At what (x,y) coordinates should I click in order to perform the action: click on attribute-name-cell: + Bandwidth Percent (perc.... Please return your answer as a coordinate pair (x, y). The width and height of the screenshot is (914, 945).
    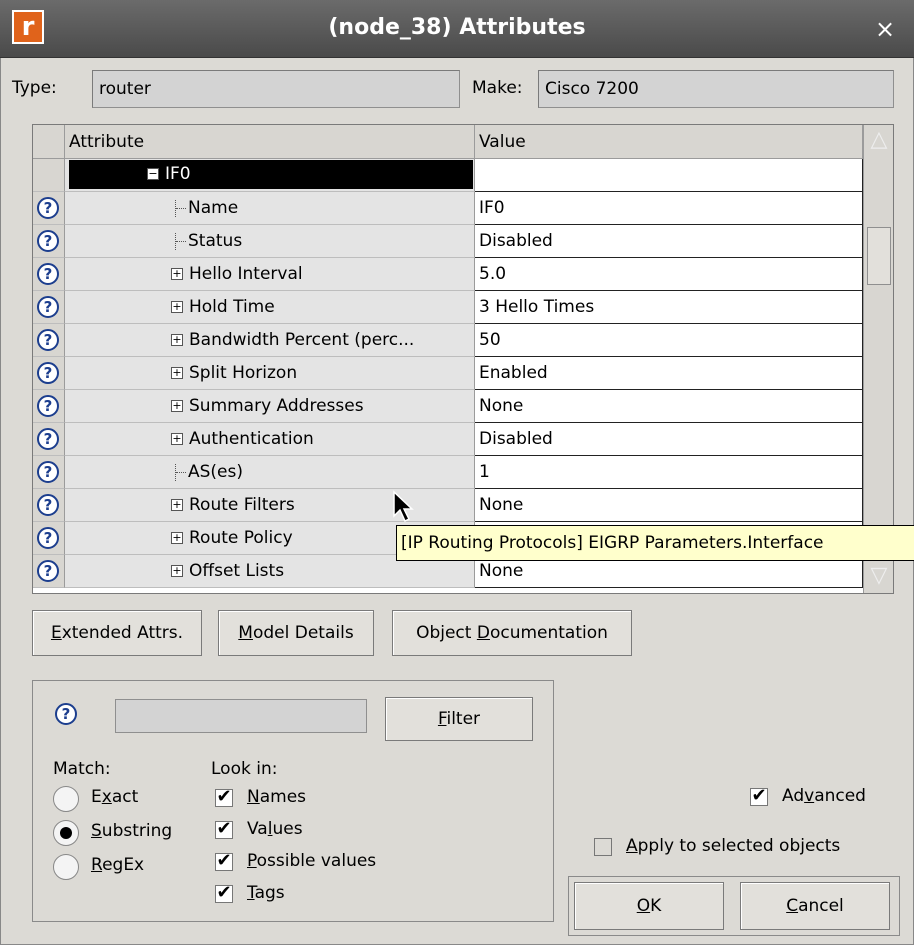
    Looking at the image, I should click on (270, 340).